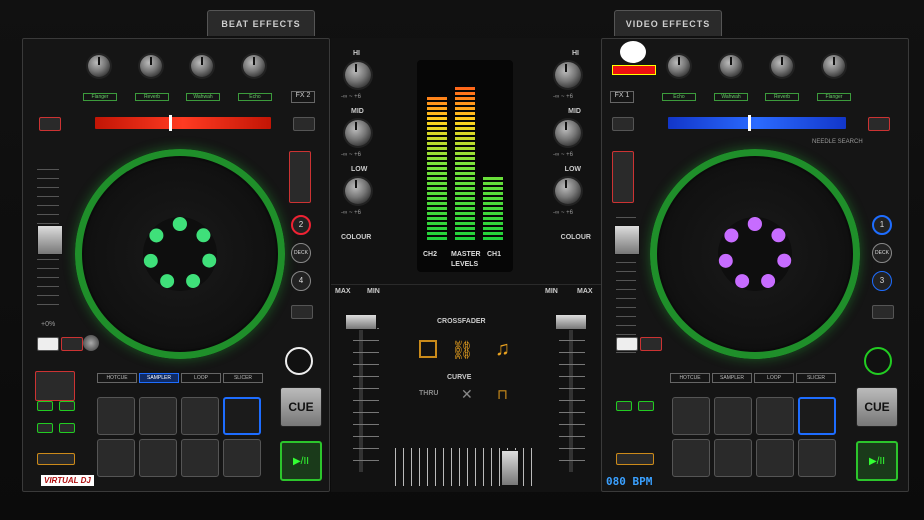 The width and height of the screenshot is (924, 520). I want to click on effect-knob-r2, so click(731, 66).